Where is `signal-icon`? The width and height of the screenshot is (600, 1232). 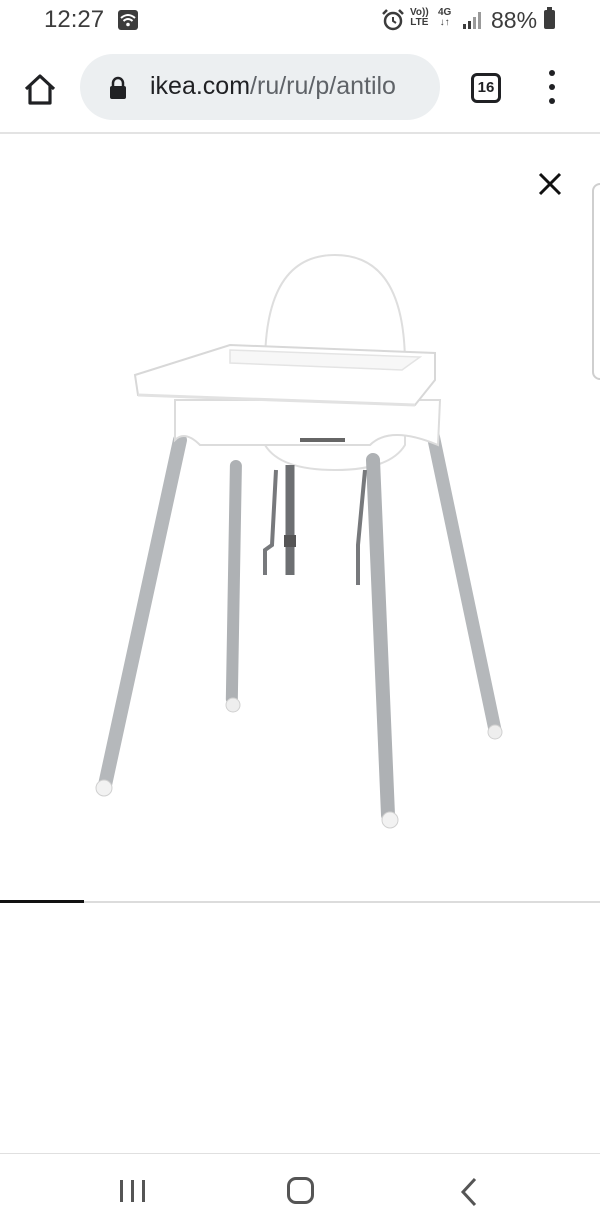
signal-icon is located at coordinates (473, 22).